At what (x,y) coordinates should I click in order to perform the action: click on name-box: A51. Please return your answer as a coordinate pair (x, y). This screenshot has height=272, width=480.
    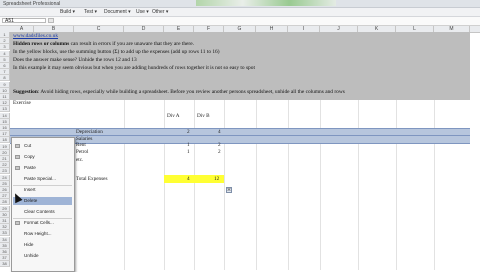
    Looking at the image, I should click on (24, 21).